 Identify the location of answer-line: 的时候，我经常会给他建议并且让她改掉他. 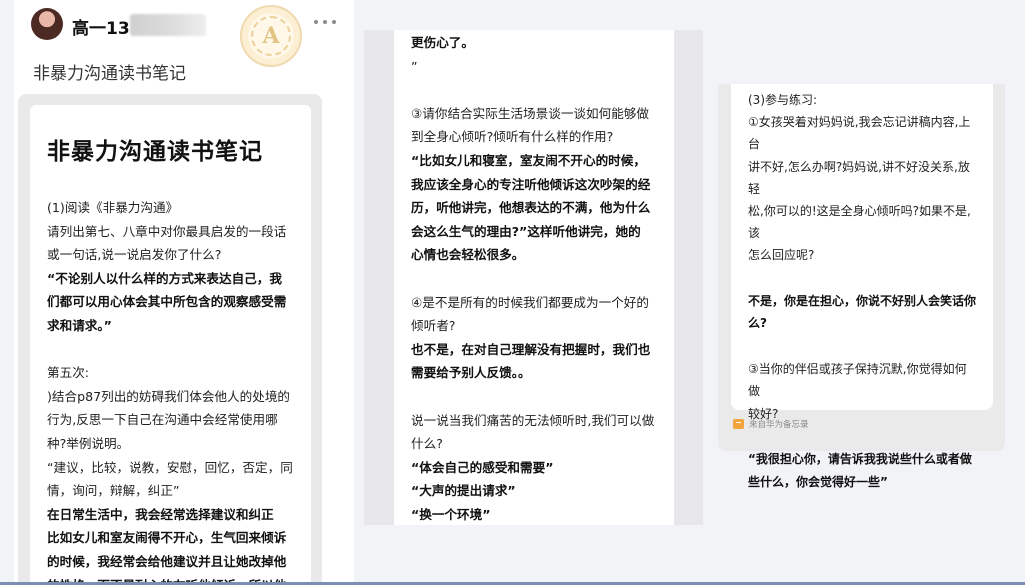
(167, 561).